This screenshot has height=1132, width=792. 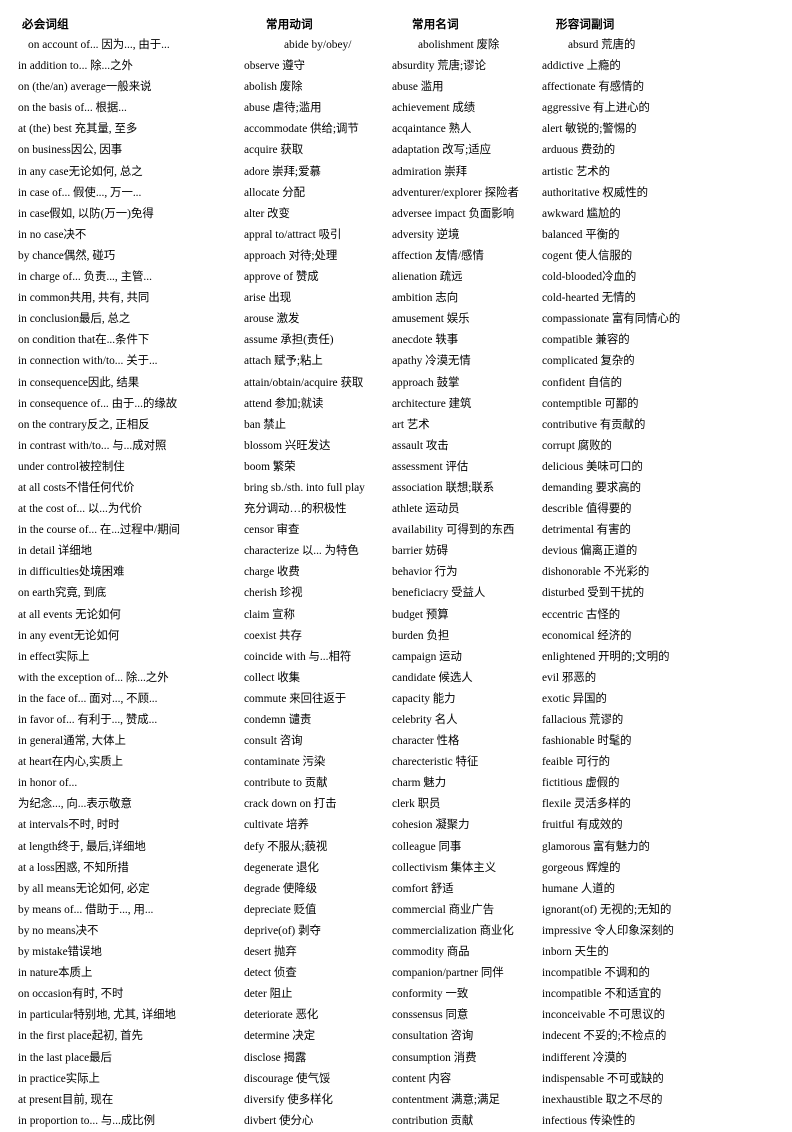 I want to click on vocabulary-entry: art 艺术, so click(x=411, y=424).